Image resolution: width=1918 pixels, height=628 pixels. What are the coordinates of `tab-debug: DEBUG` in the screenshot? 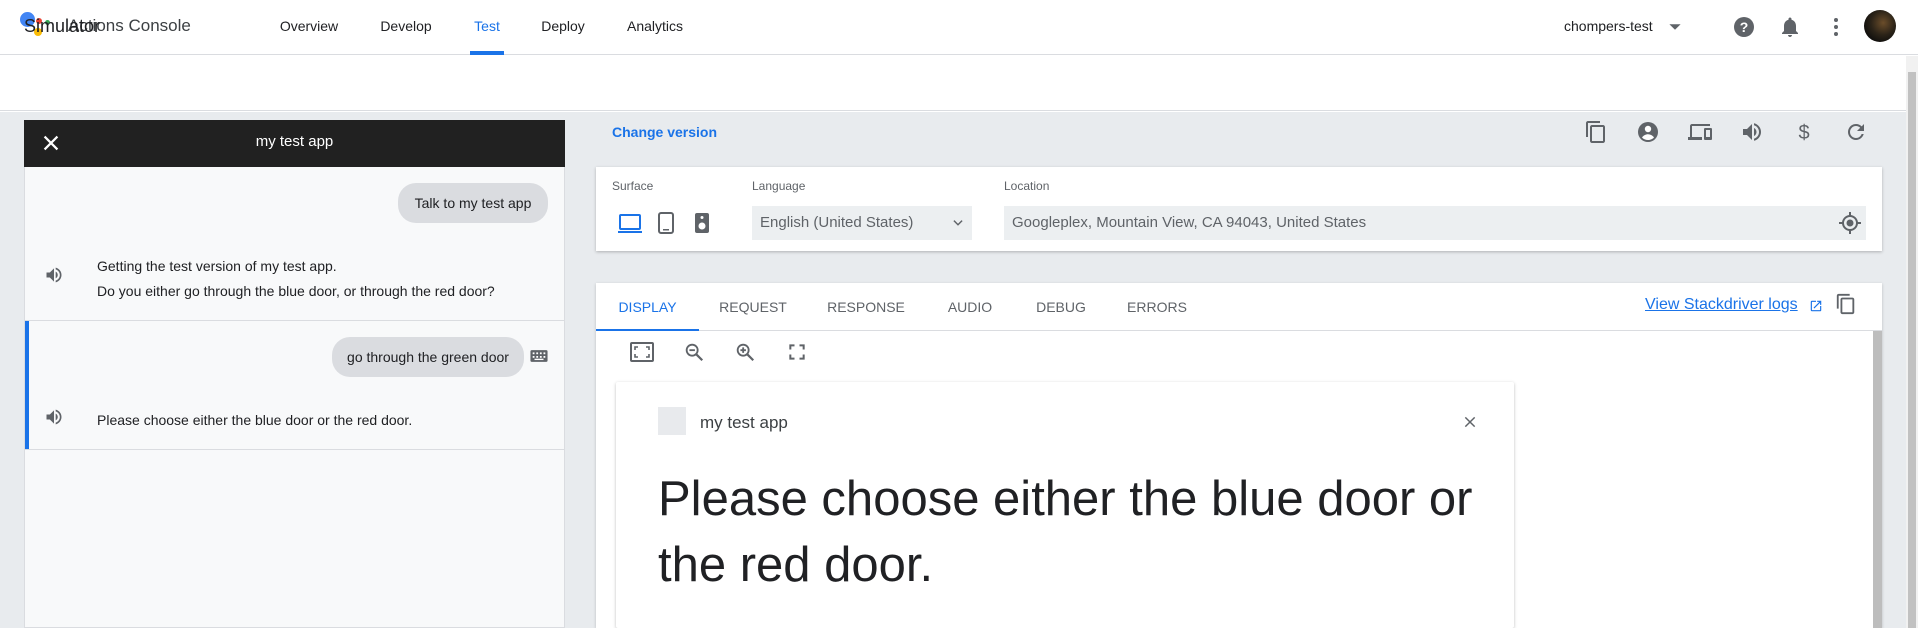 It's located at (1061, 307).